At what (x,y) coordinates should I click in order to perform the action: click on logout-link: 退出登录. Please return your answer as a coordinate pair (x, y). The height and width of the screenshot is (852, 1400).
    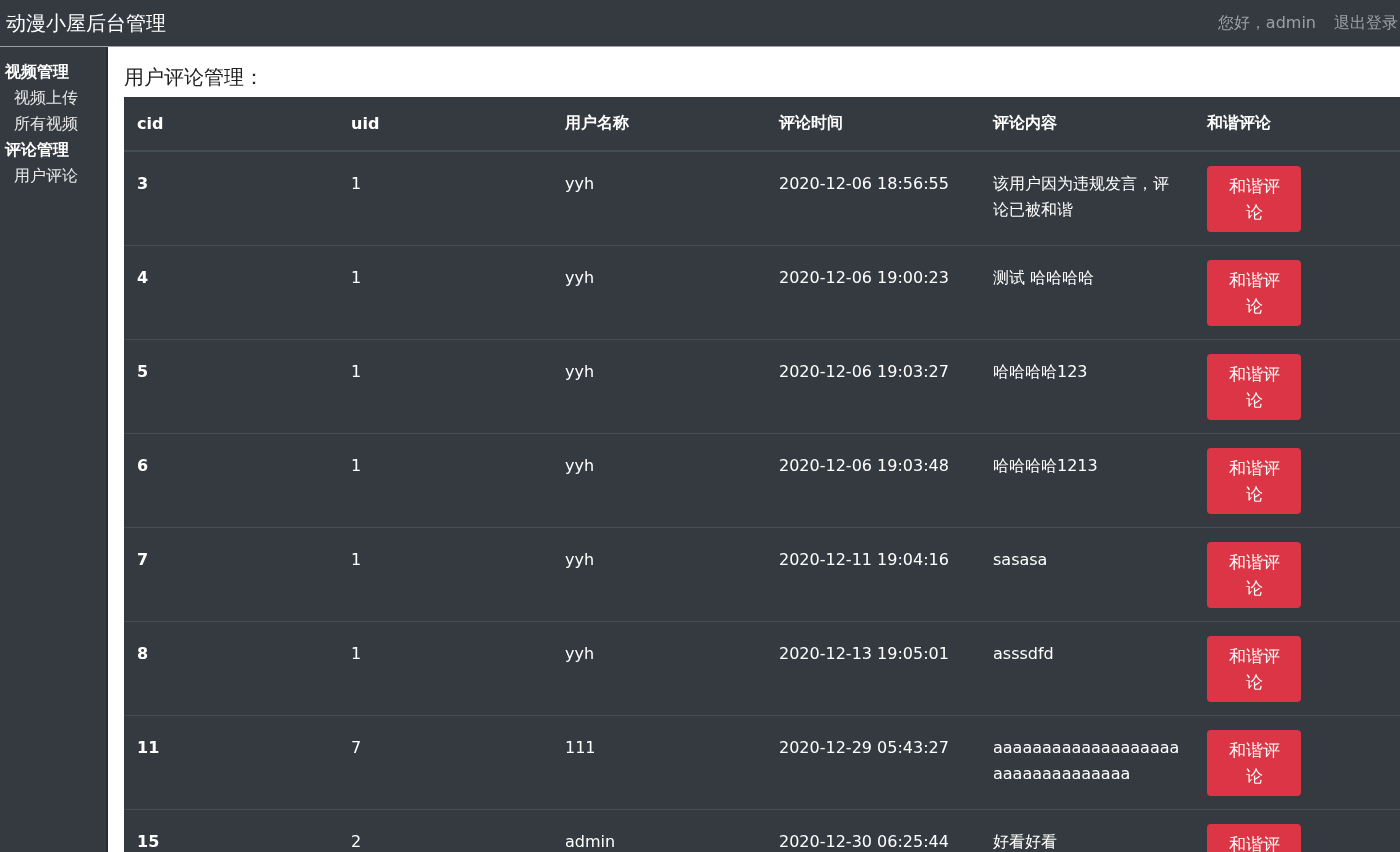
    Looking at the image, I should click on (1366, 23).